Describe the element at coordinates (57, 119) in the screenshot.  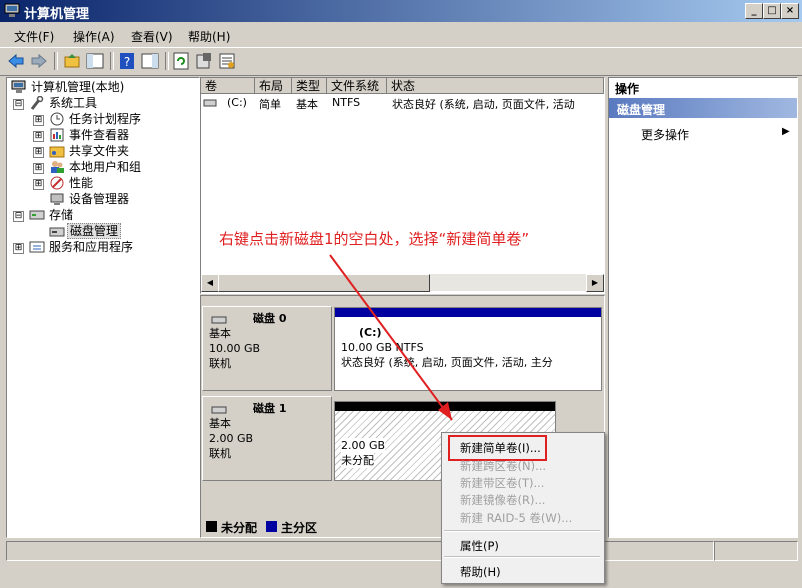
I see `task-scheduler-clock-icon` at that location.